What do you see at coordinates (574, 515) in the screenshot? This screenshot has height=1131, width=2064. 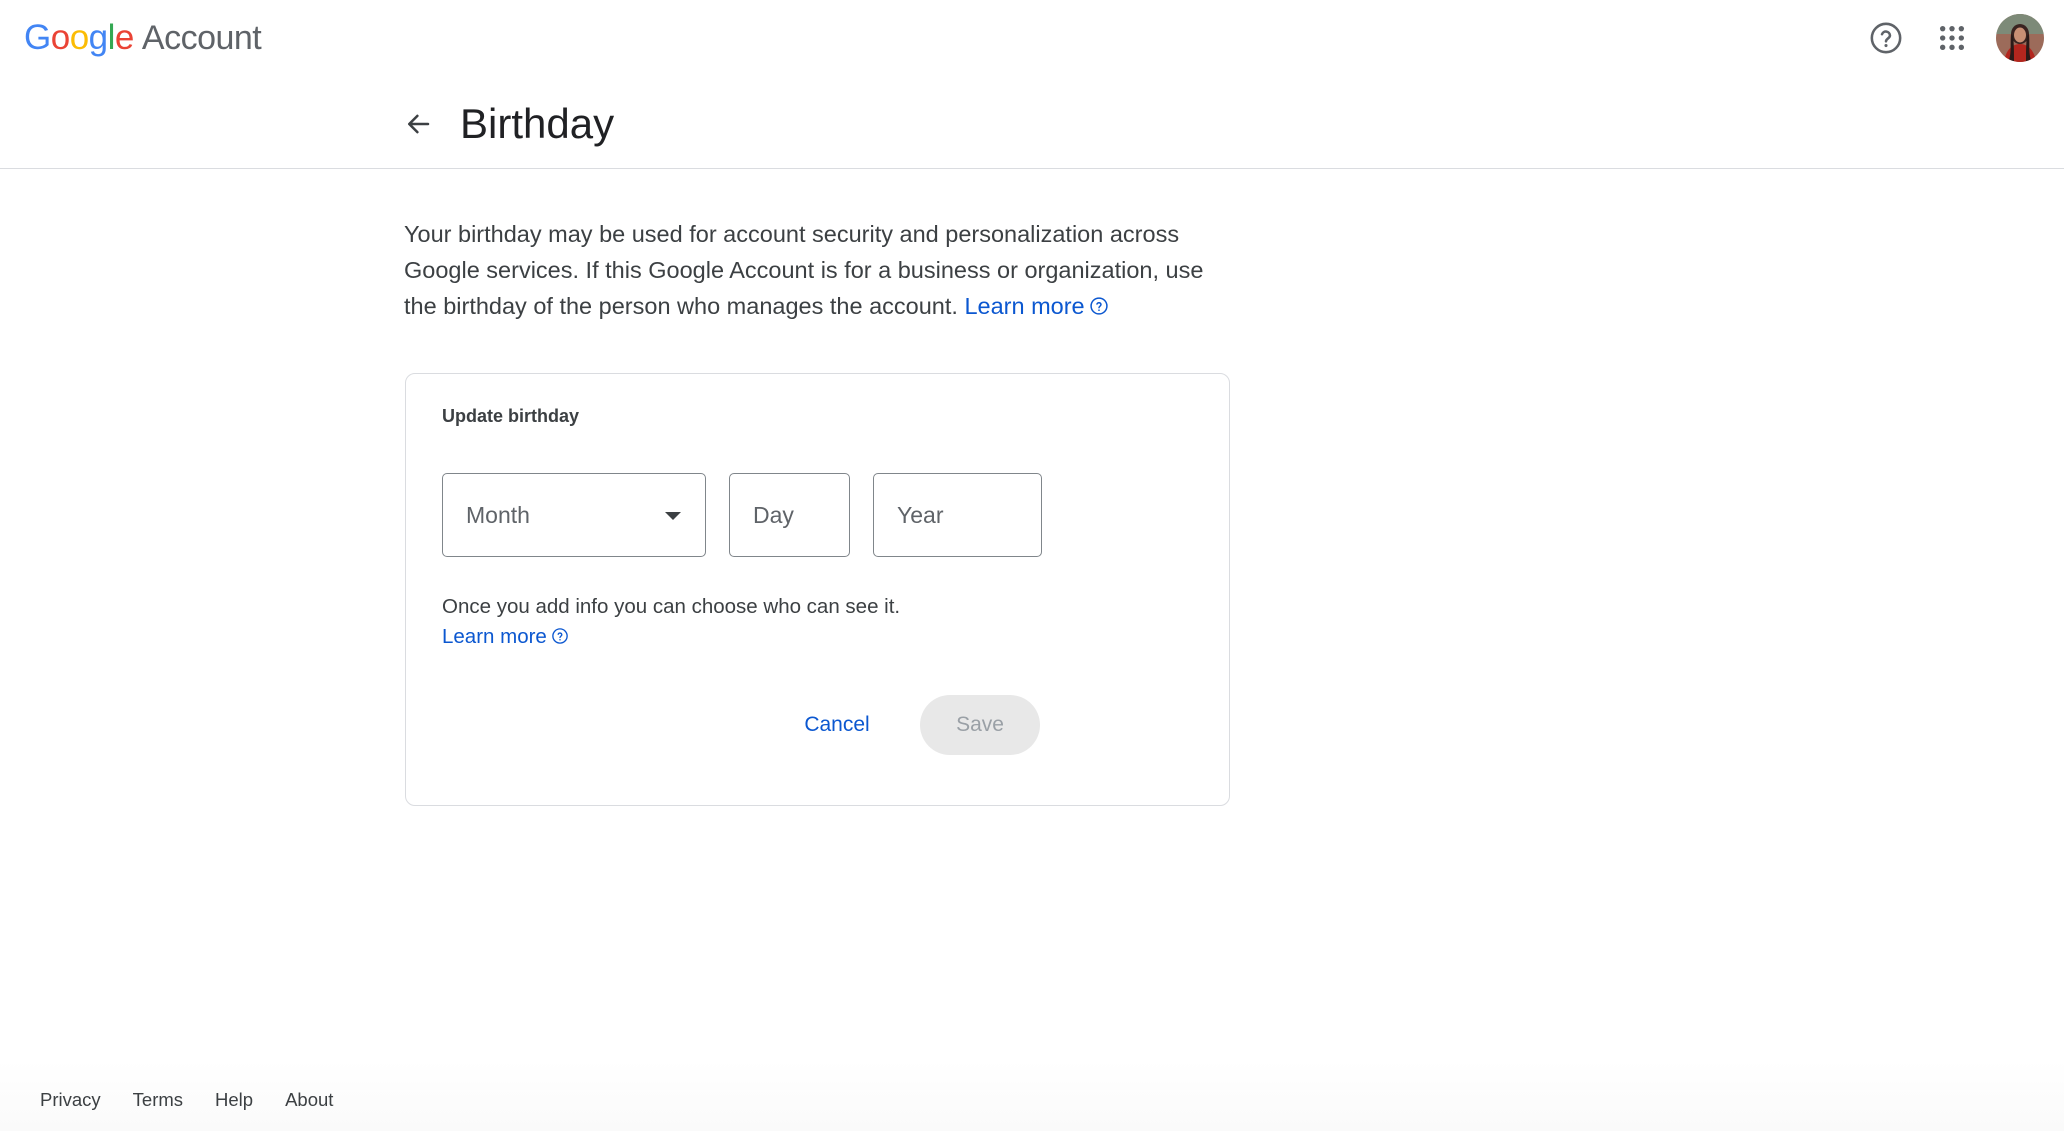 I see `month-select: Month` at bounding box center [574, 515].